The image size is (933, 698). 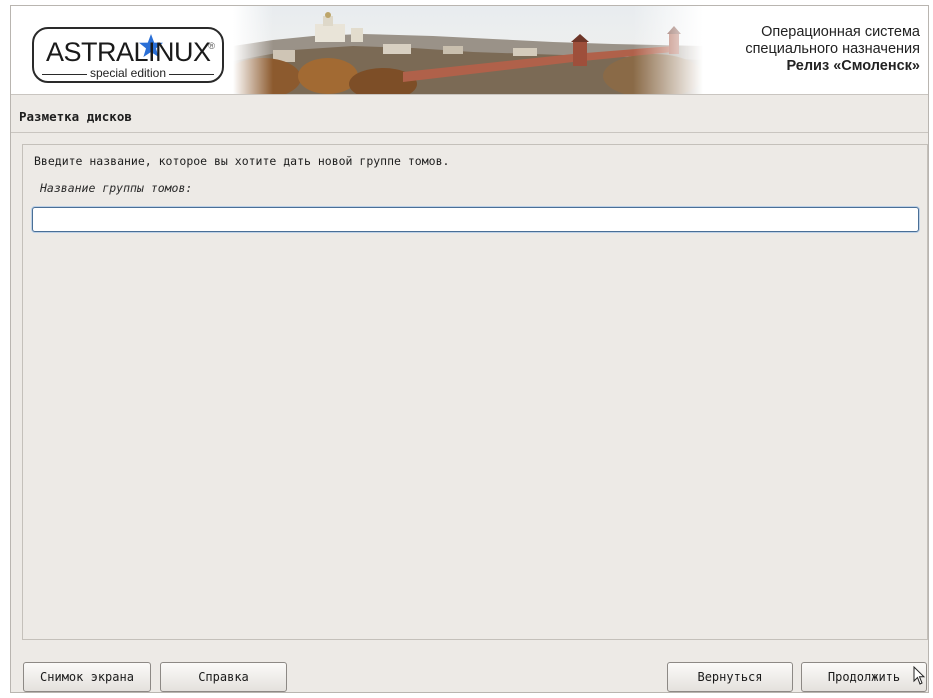 What do you see at coordinates (469, 94) in the screenshot?
I see `header-divider` at bounding box center [469, 94].